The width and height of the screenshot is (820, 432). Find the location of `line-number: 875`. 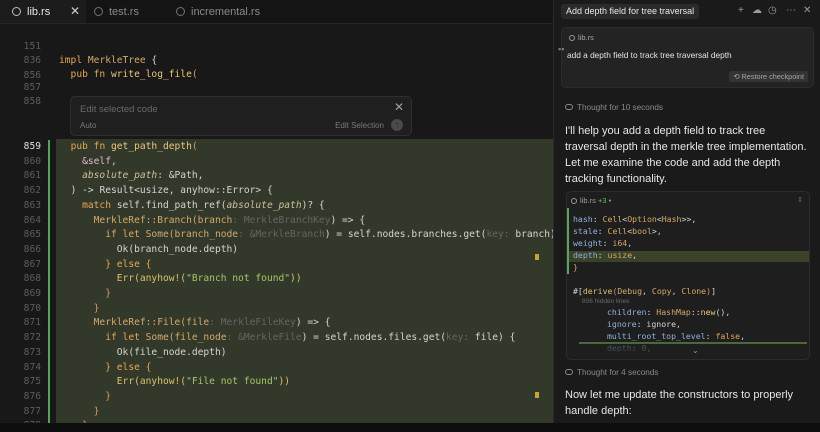

line-number: 875 is located at coordinates (32, 382).